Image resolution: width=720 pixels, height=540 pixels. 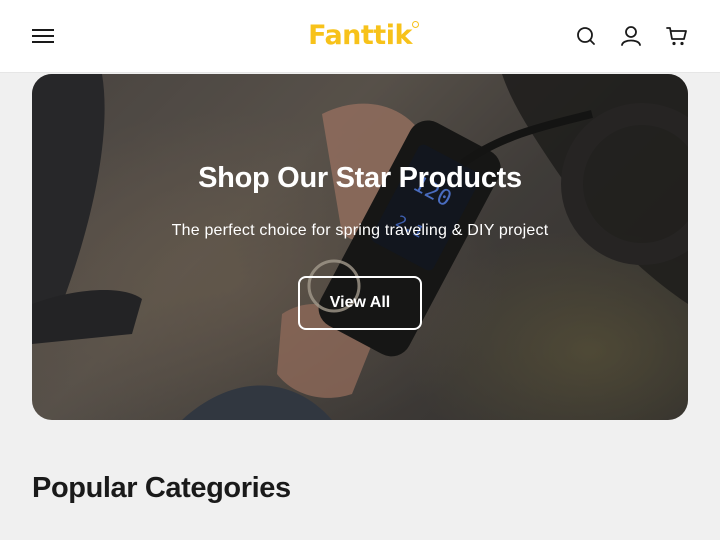 I want to click on search-icon, so click(x=586, y=36).